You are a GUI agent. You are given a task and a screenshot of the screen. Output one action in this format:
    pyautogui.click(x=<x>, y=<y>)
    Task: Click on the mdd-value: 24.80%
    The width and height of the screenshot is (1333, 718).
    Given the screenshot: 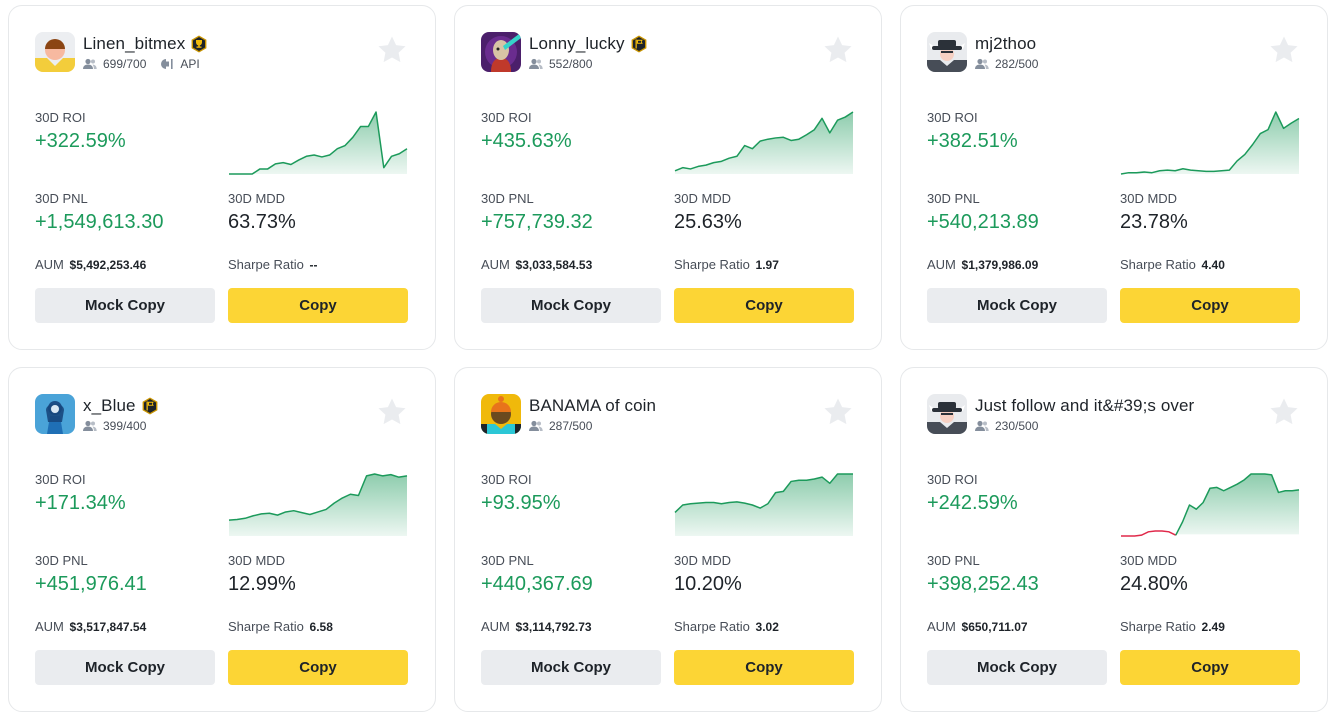 What is the action you would take?
    pyautogui.click(x=1154, y=584)
    